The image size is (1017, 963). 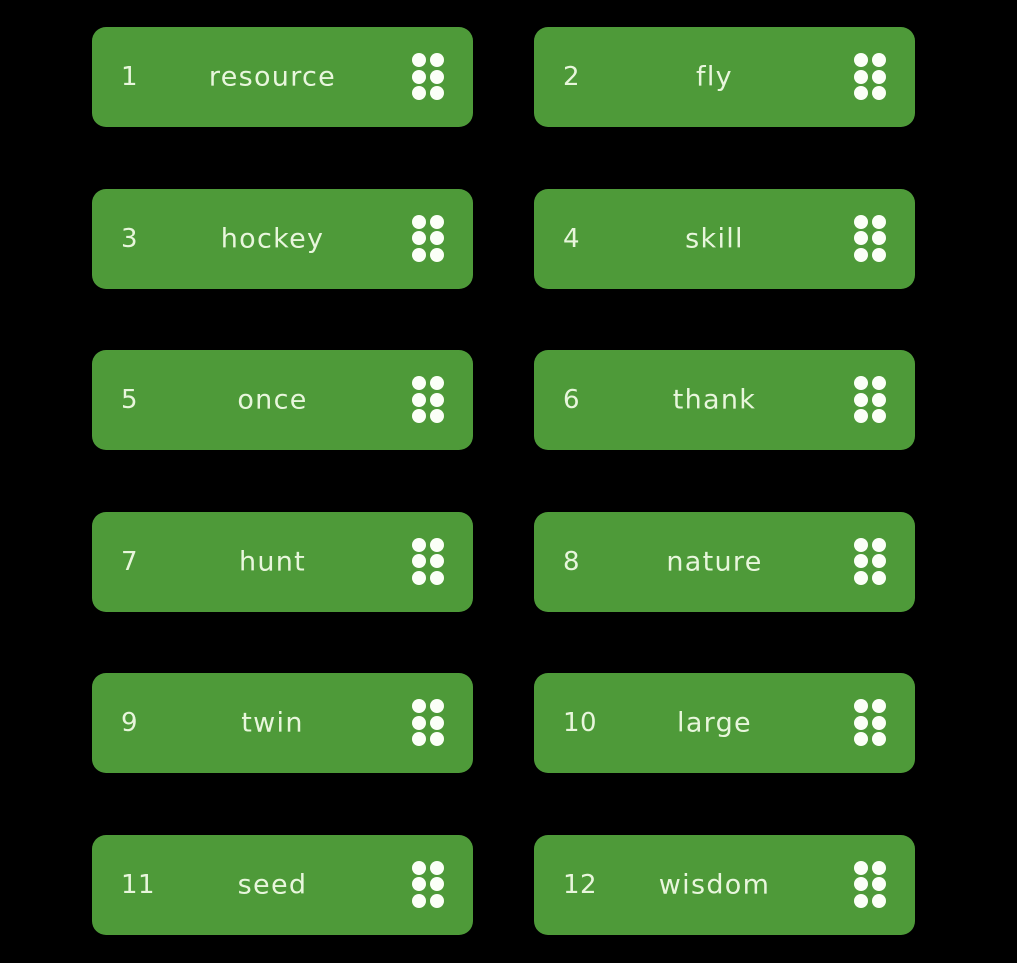 I want to click on word-tile-6: 6 thank, so click(x=724, y=400).